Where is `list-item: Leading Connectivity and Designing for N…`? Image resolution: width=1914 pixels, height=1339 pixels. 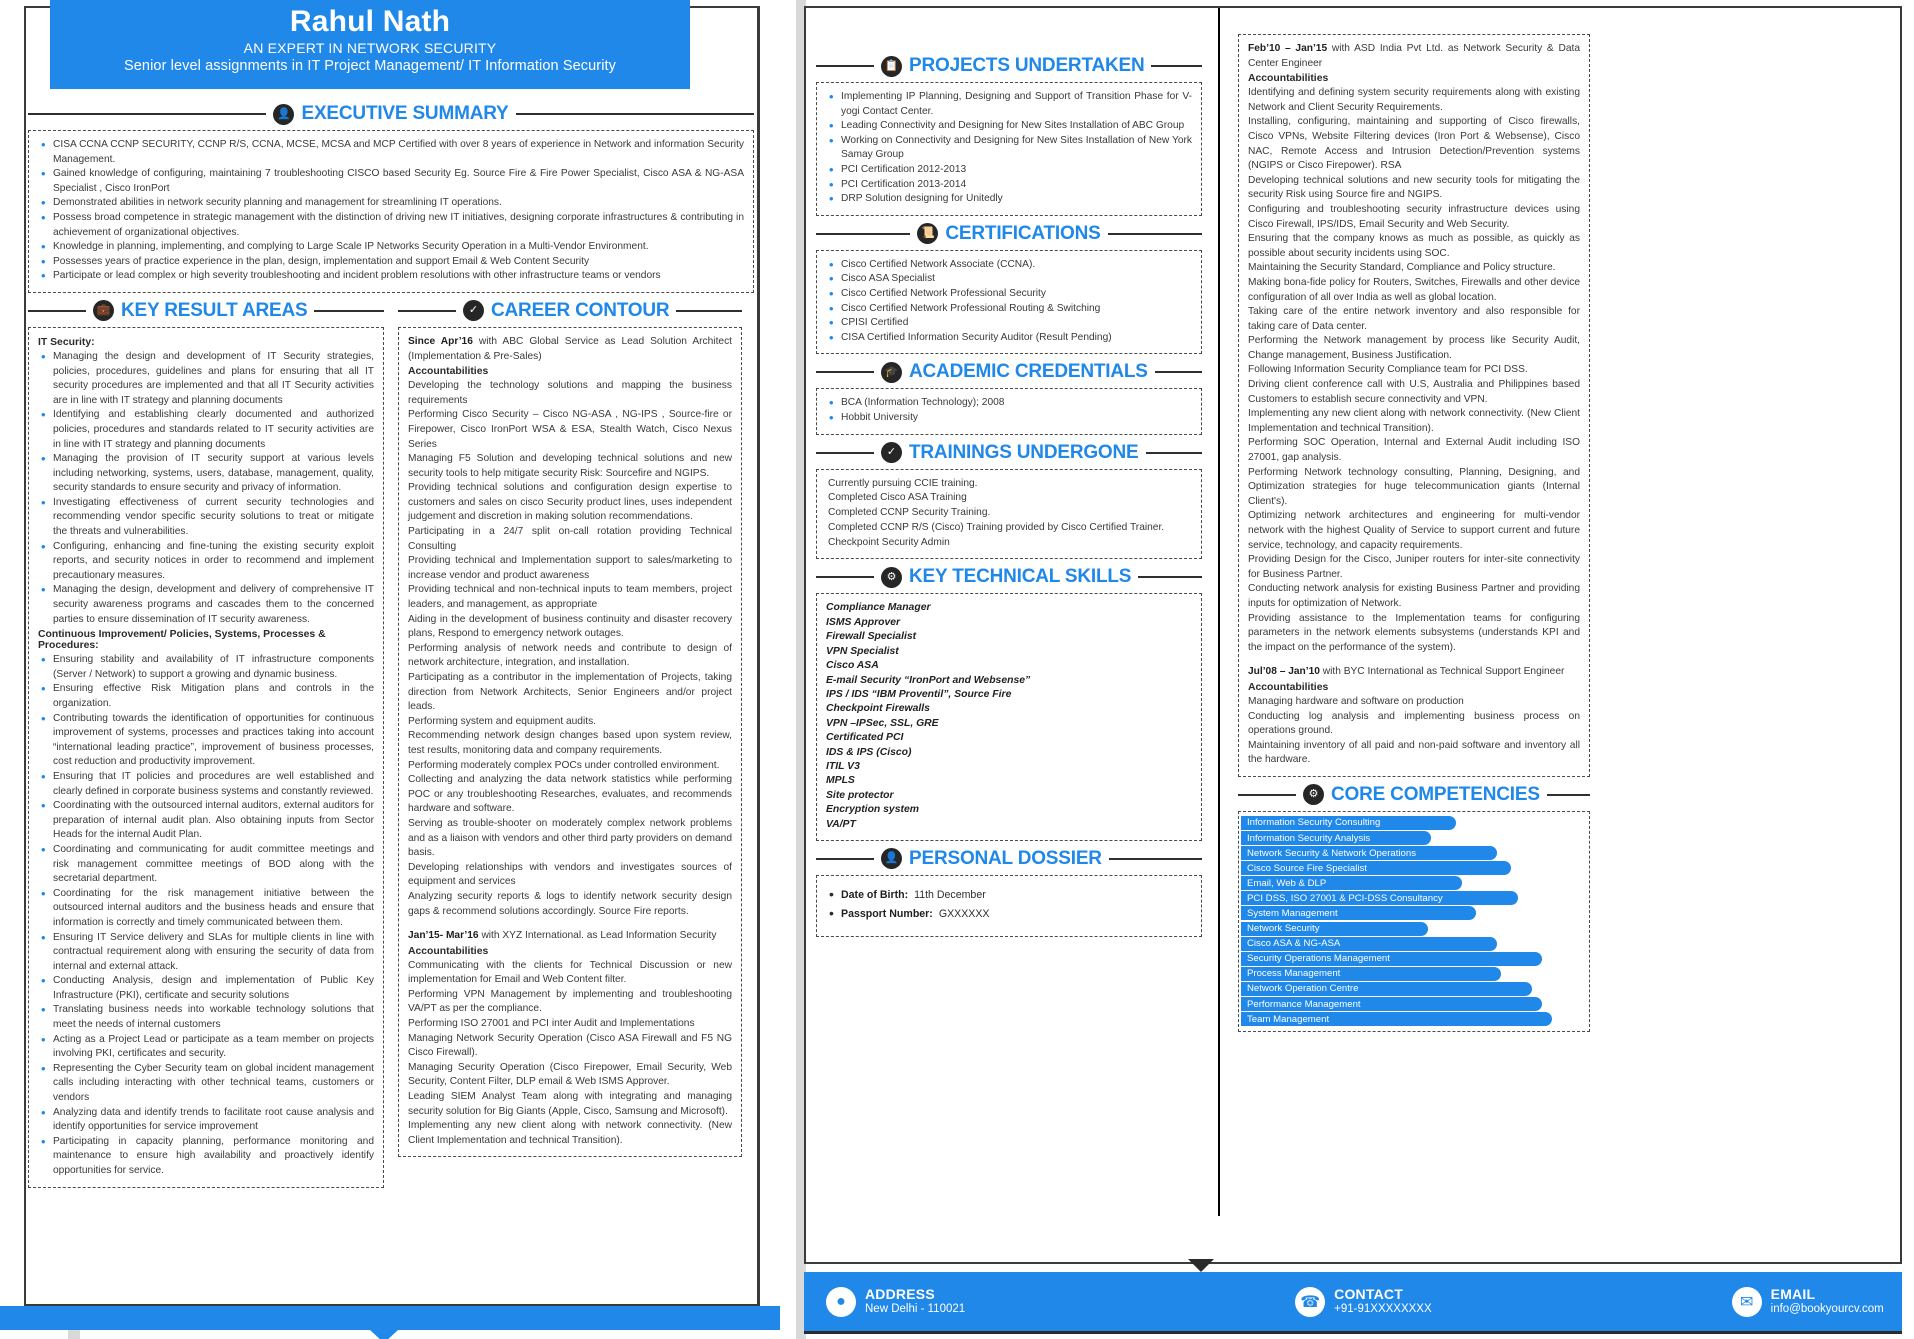
list-item: Leading Connectivity and Designing for N… is located at coordinates (1009, 126).